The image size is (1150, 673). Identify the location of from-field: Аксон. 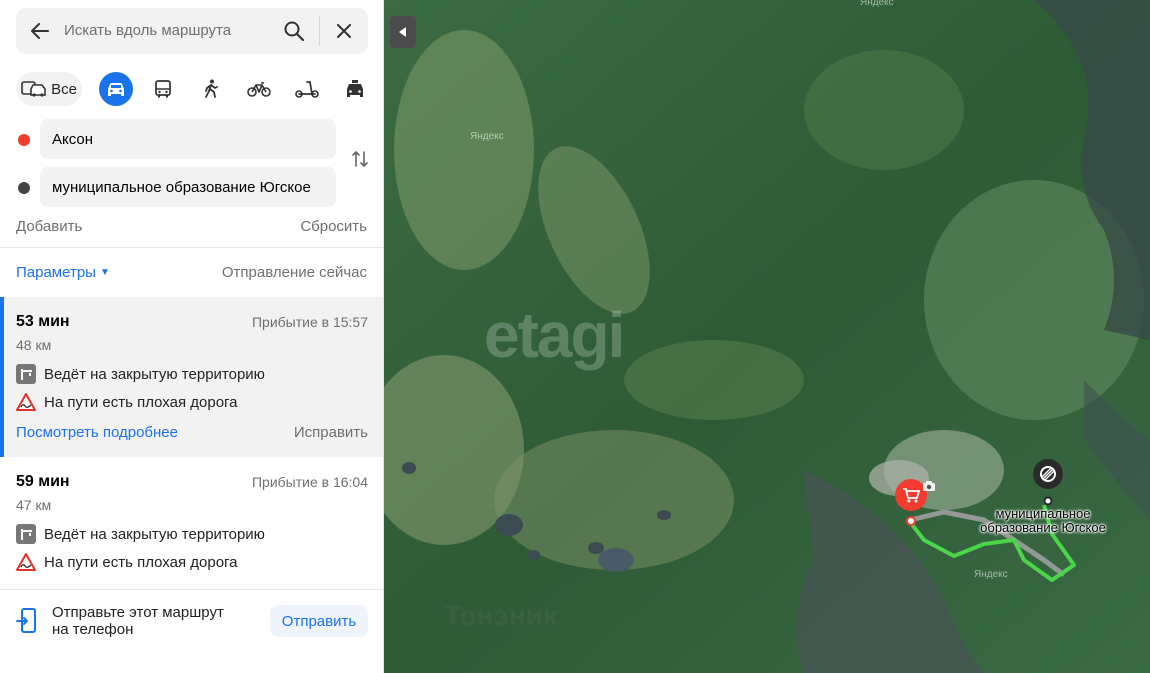
(188, 139).